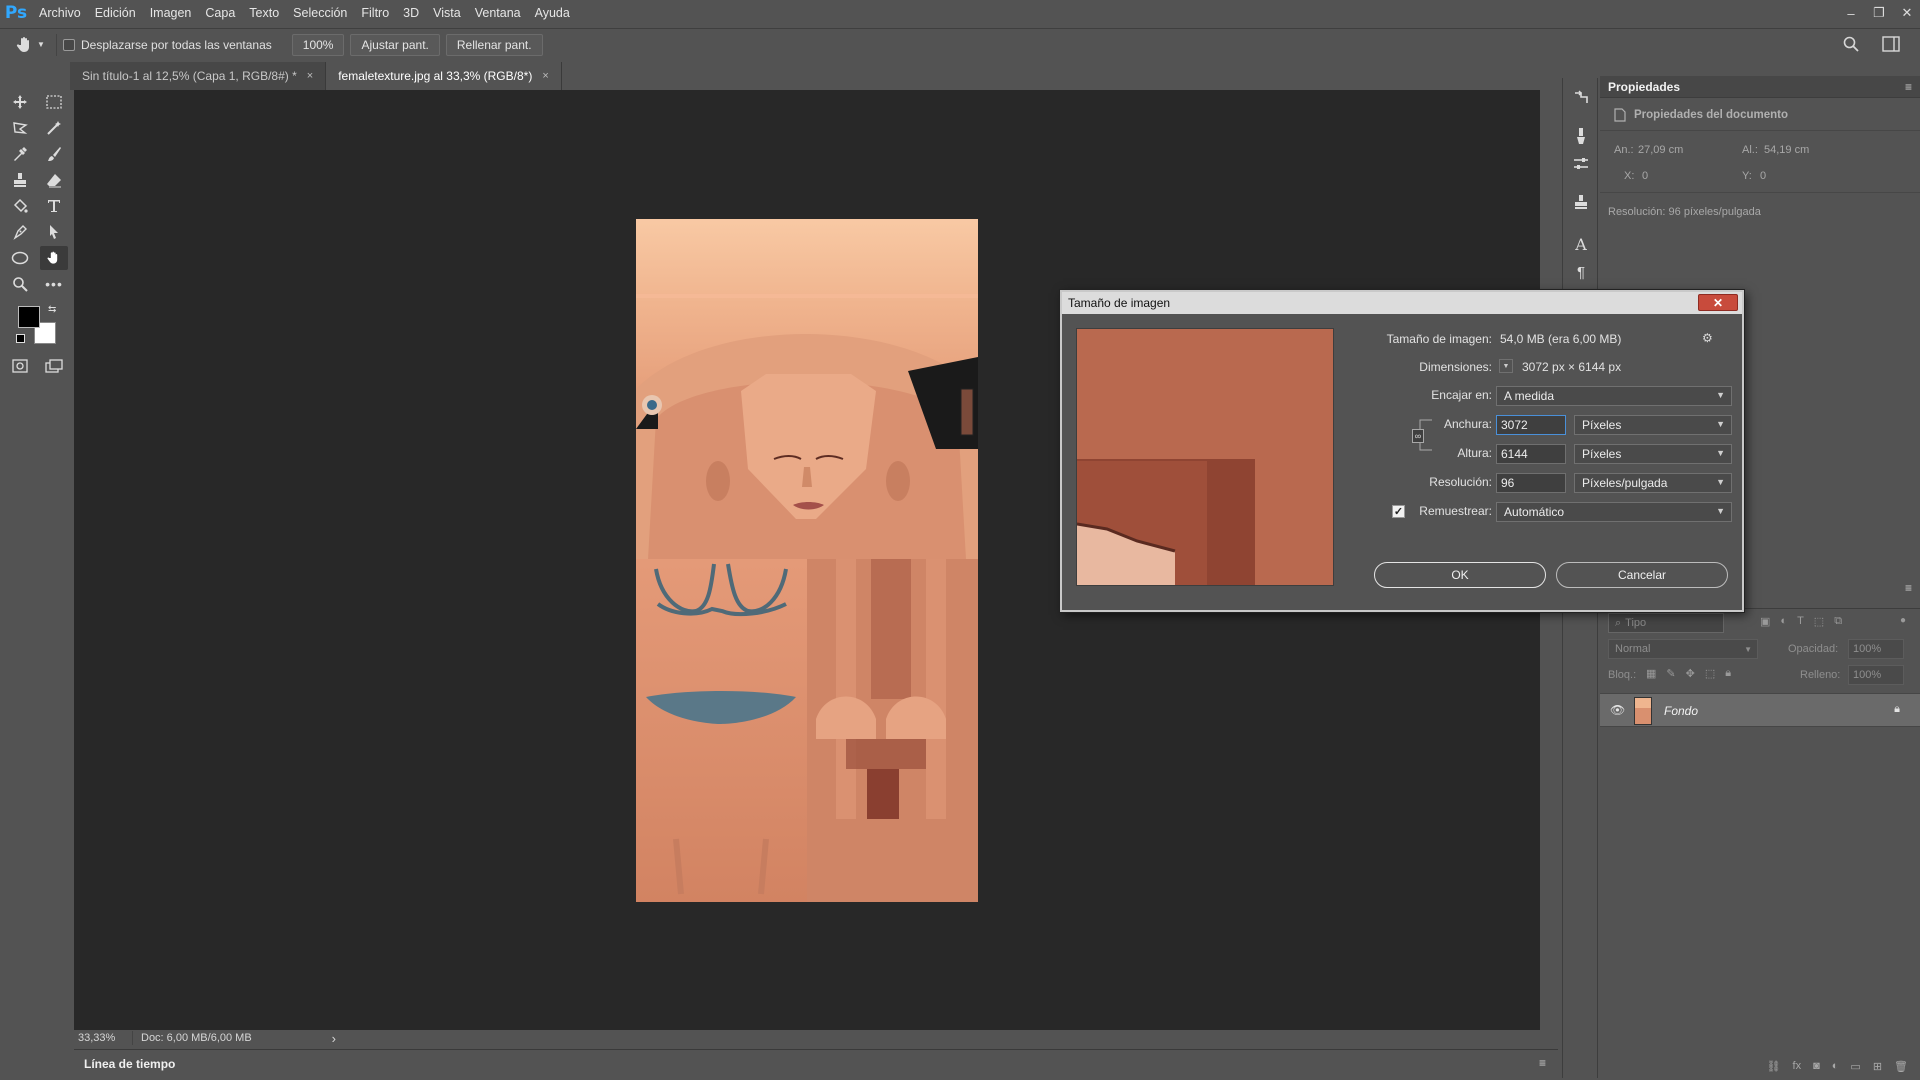  What do you see at coordinates (1581, 98) in the screenshot?
I see `history-icon` at bounding box center [1581, 98].